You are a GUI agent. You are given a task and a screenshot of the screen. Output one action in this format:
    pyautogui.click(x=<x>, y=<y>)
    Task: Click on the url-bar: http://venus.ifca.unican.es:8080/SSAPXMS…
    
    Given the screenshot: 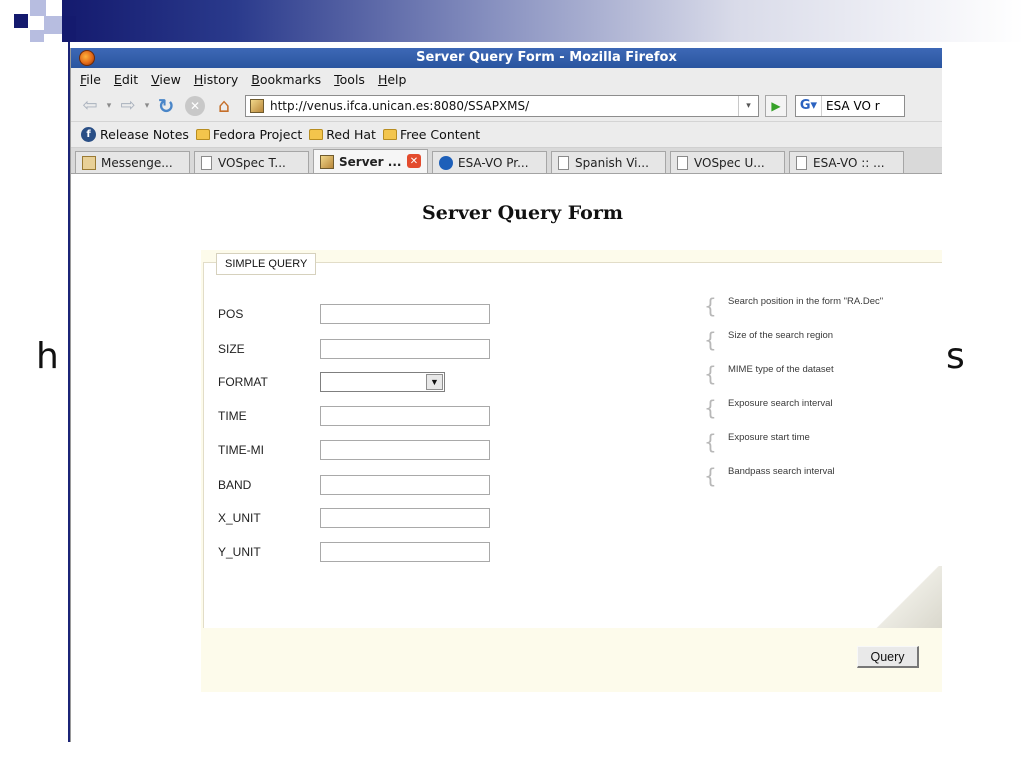 What is the action you would take?
    pyautogui.click(x=502, y=105)
    